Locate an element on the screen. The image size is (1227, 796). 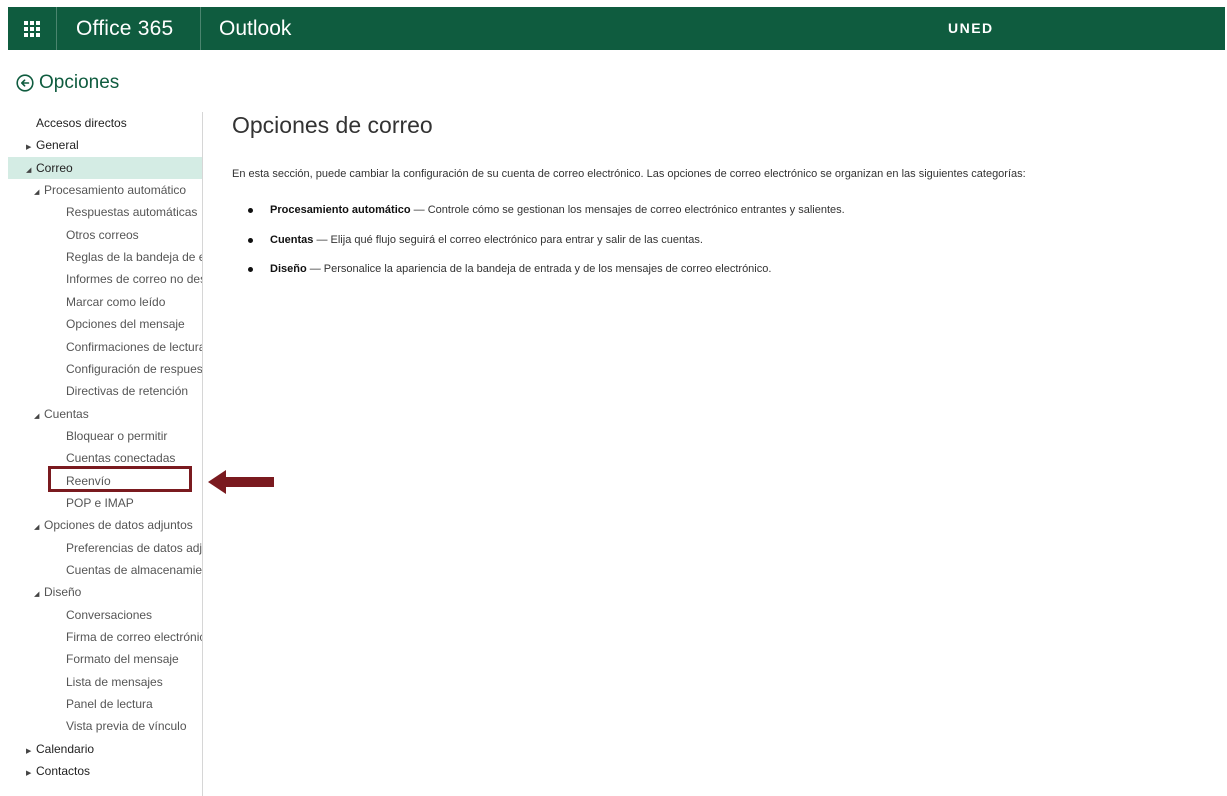
sidebar-item-label: Informes de correo no des is located at coordinates (134, 279).